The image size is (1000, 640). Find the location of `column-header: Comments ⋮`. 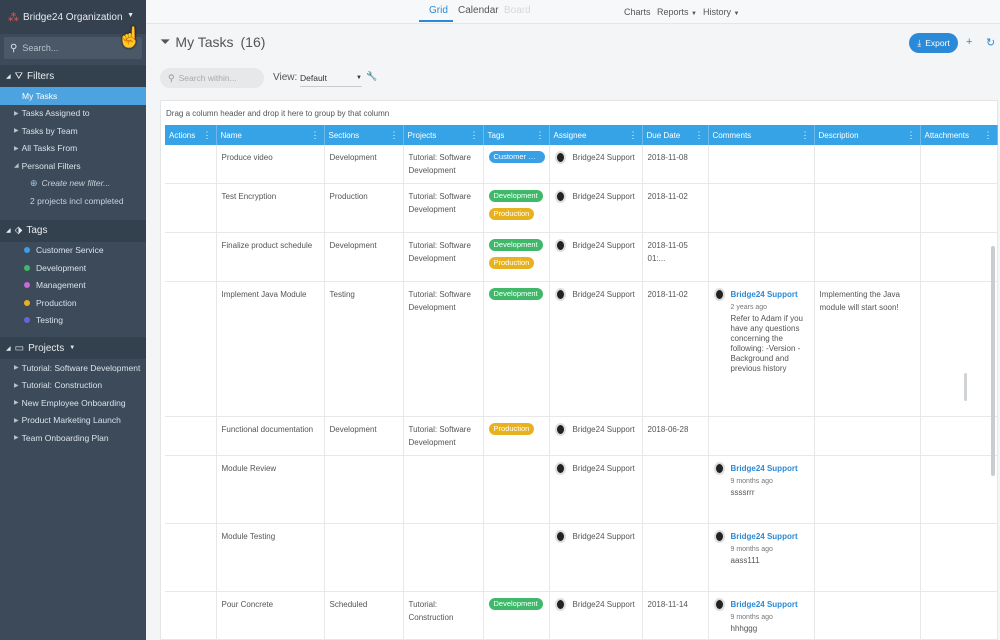

column-header: Comments ⋮ is located at coordinates (761, 135).